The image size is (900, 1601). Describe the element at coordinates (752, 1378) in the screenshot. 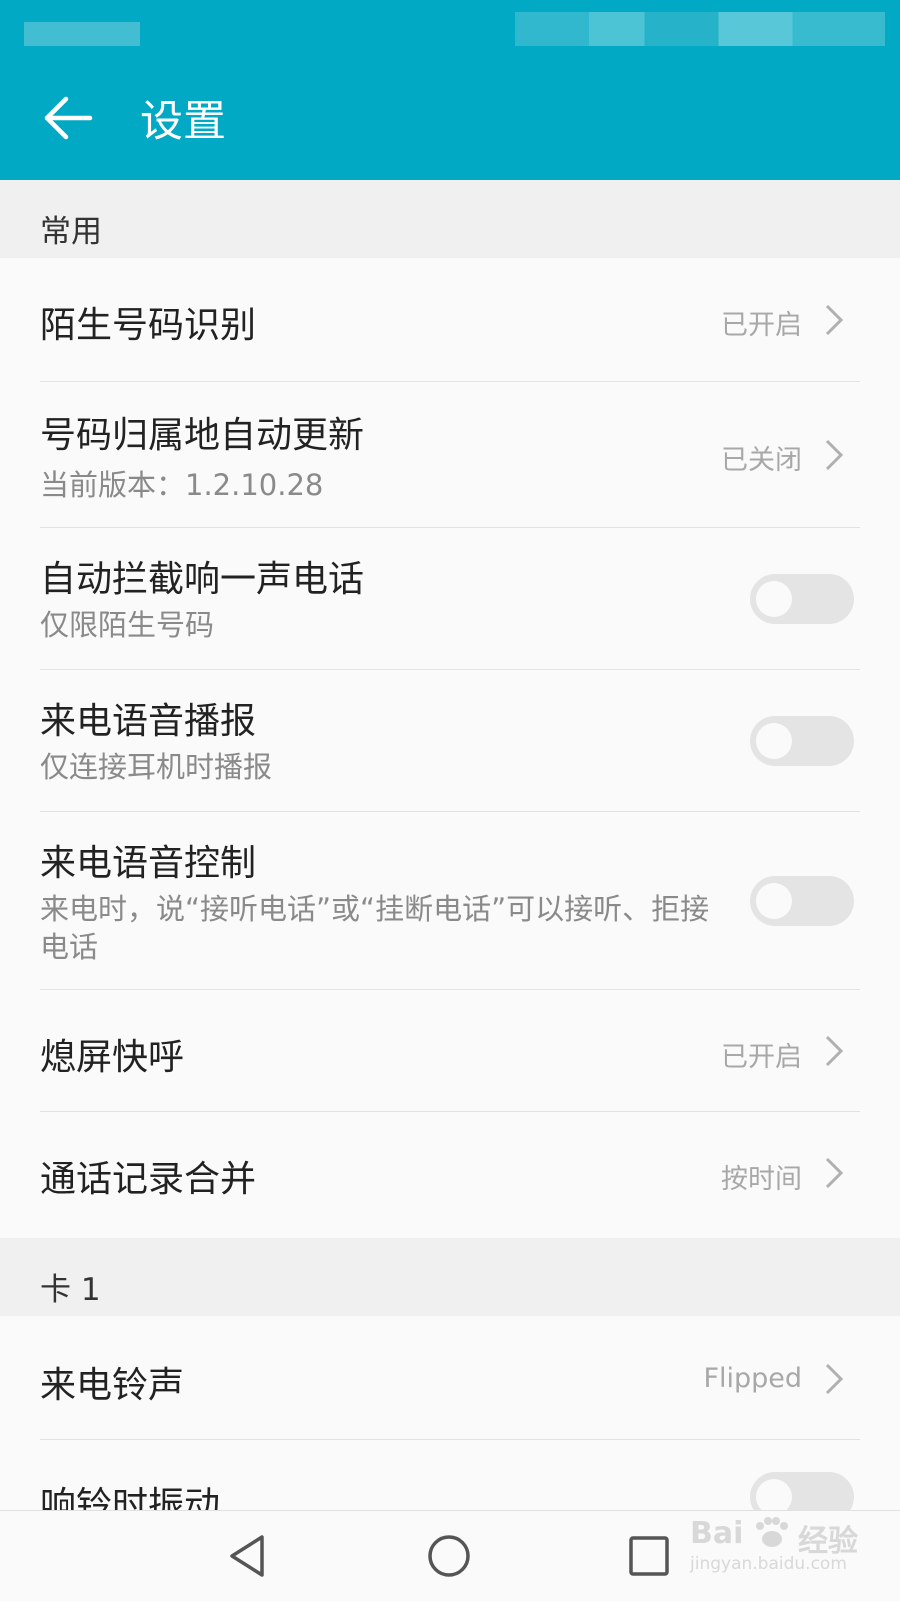

I see `row-value: Flipped` at that location.